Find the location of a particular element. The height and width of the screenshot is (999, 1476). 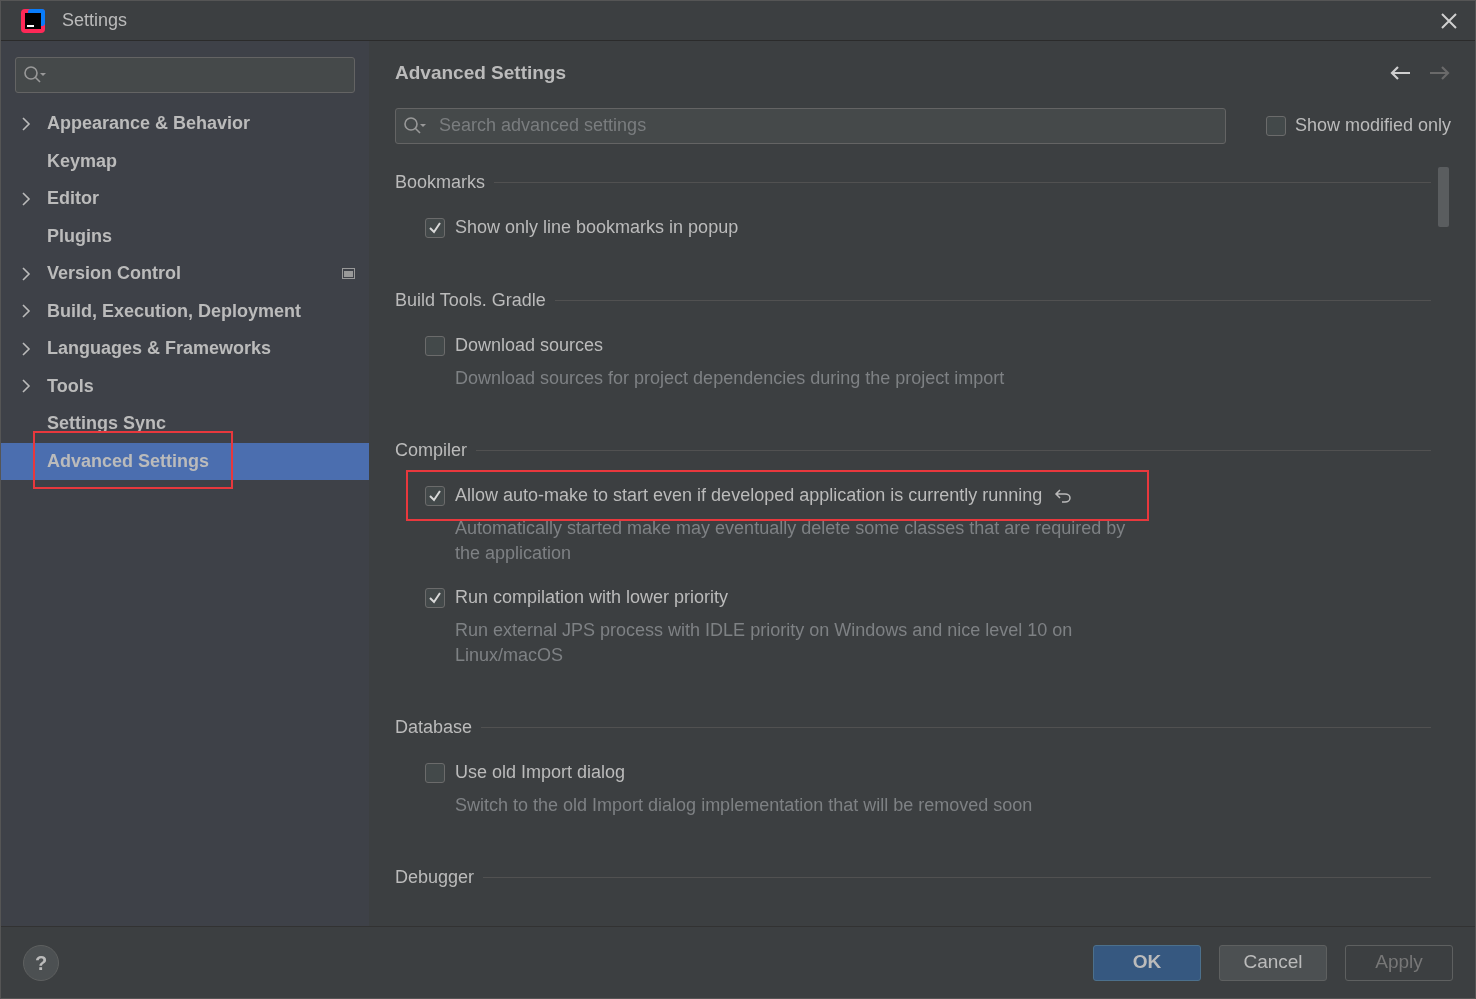

checkbox-label: Use old Import dialog is located at coordinates (540, 772).